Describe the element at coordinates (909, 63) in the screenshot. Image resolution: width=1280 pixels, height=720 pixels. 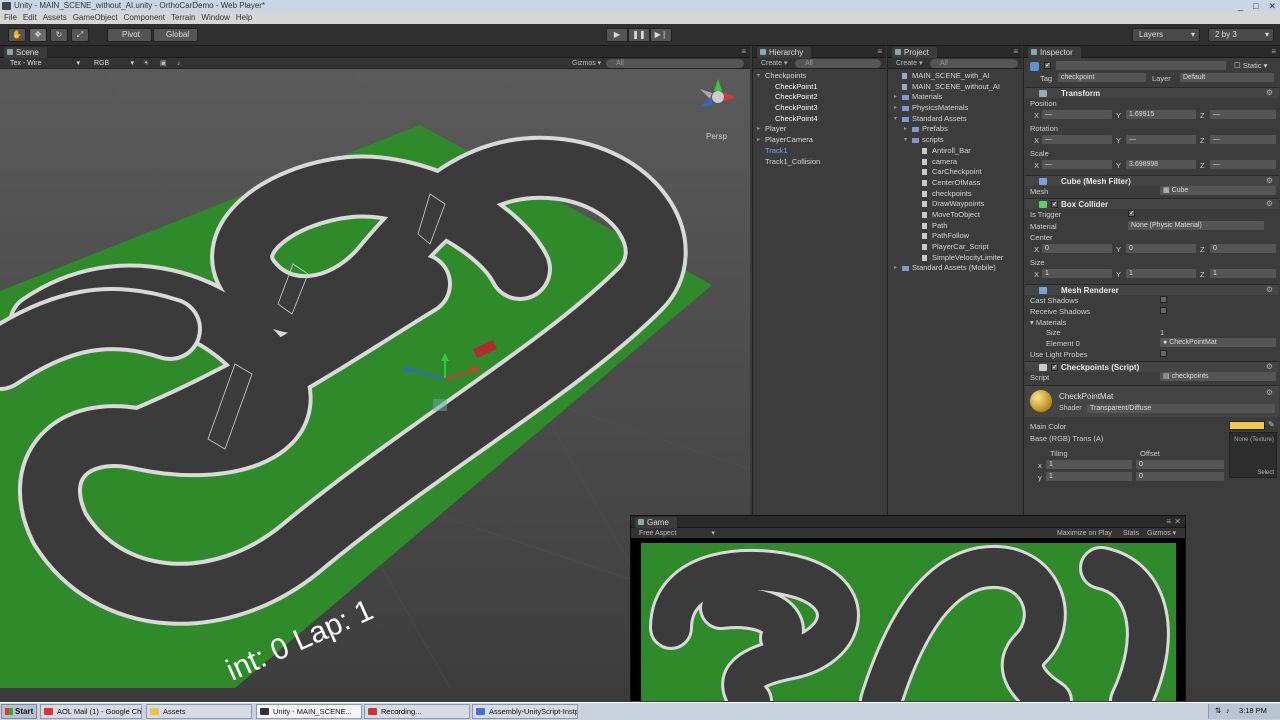
I see `project-create-button: Create ▾` at that location.